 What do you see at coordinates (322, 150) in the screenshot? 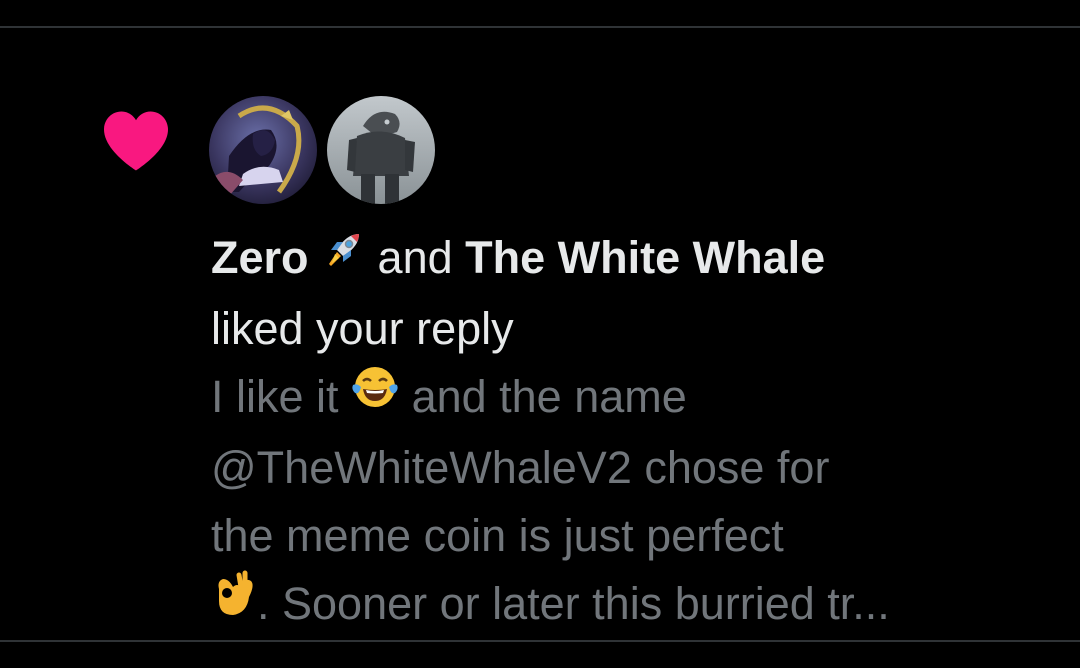
I see `avatar-group` at bounding box center [322, 150].